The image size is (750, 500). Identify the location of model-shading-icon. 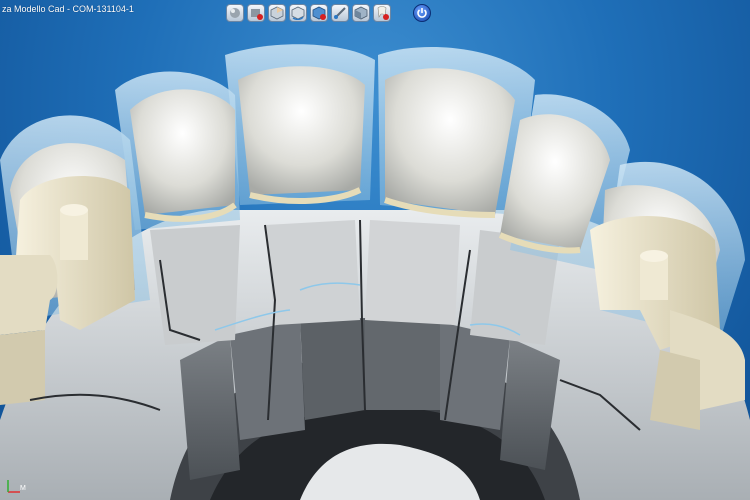
(361, 13).